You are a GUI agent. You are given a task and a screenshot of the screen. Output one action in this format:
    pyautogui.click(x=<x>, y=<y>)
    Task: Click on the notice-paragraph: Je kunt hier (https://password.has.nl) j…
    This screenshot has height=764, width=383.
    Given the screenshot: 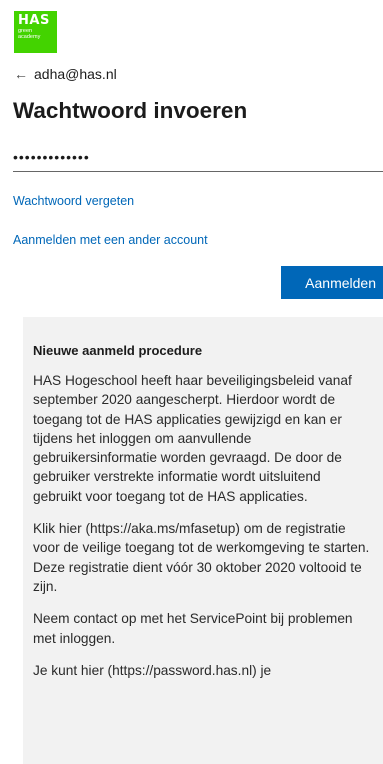 What is the action you would take?
    pyautogui.click(x=152, y=670)
    